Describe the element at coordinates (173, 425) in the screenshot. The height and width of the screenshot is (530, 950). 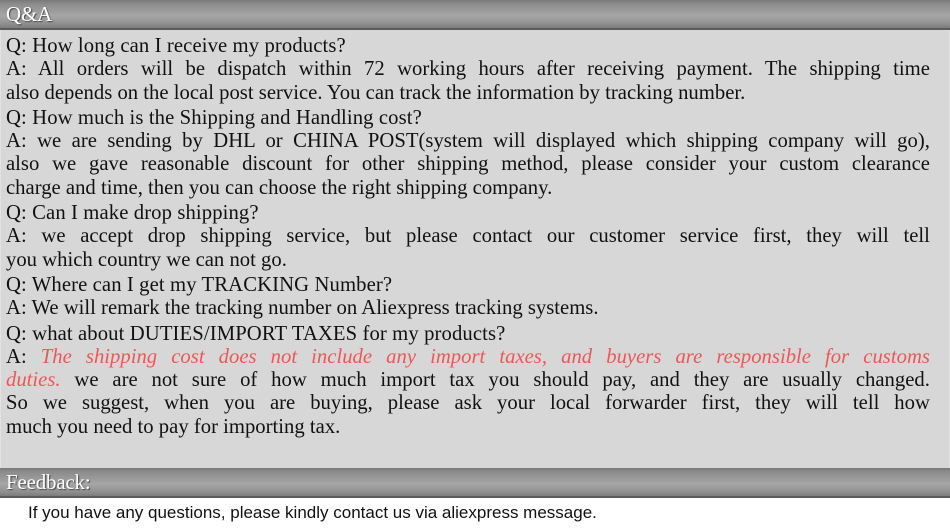
I see `qa-answer-line: much you need to pay for importing tax.` at that location.